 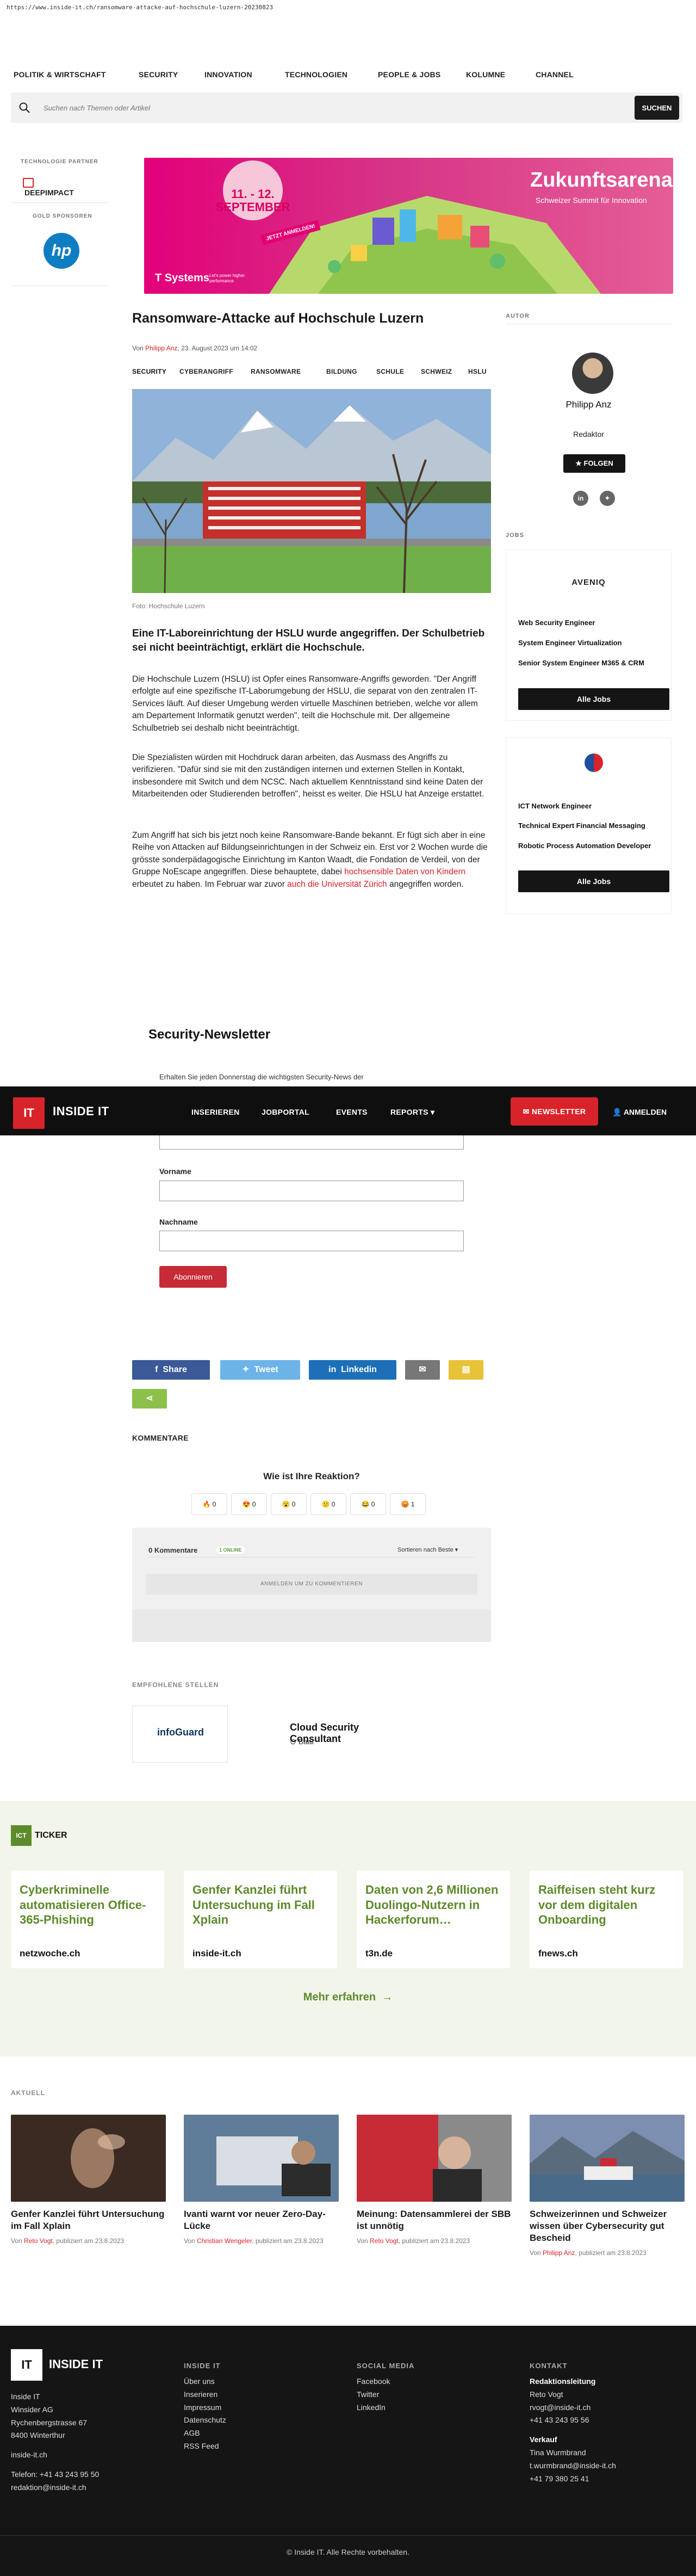 What do you see at coordinates (341, 372) in the screenshot?
I see `tag-bildung: BILDUNG` at bounding box center [341, 372].